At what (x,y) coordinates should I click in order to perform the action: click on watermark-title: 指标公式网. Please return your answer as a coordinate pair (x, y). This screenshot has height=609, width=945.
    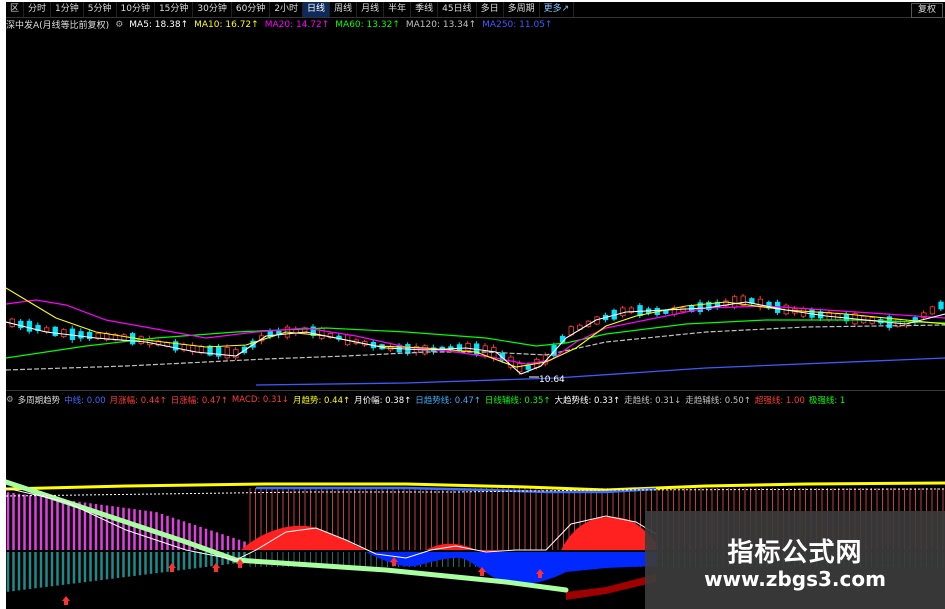
    Looking at the image, I should click on (795, 553).